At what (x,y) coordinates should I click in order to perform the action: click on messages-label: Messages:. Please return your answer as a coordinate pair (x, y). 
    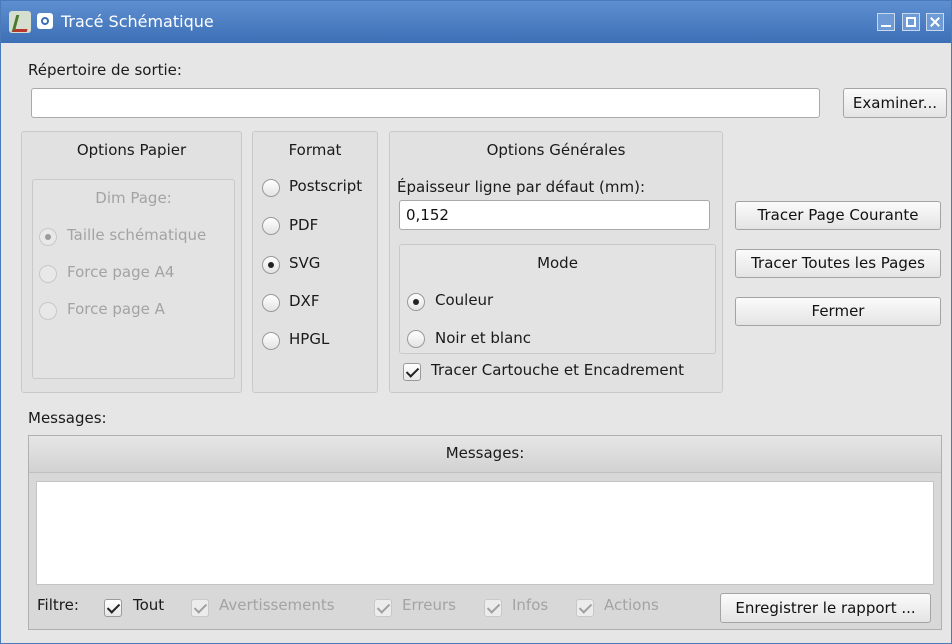
    Looking at the image, I should click on (67, 418).